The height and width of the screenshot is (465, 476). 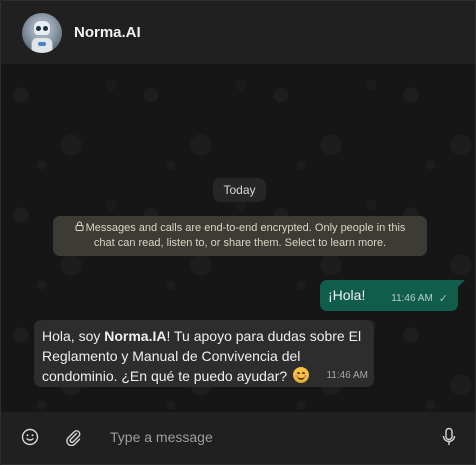 What do you see at coordinates (260, 437) in the screenshot?
I see `message-input` at bounding box center [260, 437].